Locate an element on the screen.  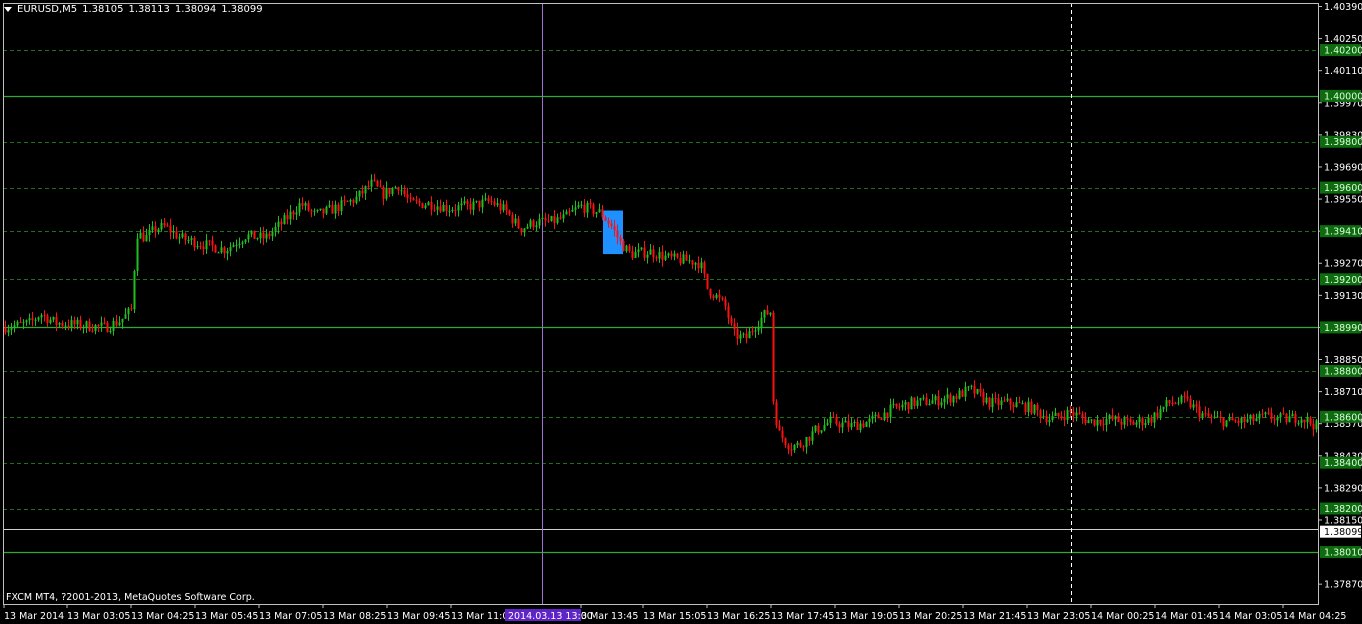
level-price-label: 1.39800 is located at coordinates (1343, 142).